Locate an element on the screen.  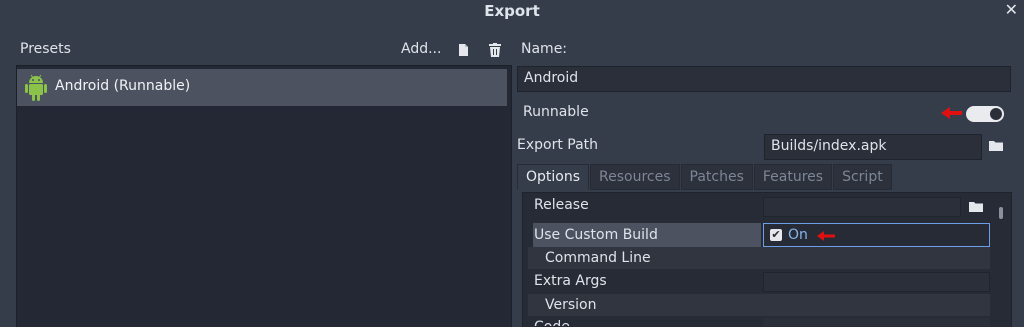
runnable-label: Runnable is located at coordinates (556, 112).